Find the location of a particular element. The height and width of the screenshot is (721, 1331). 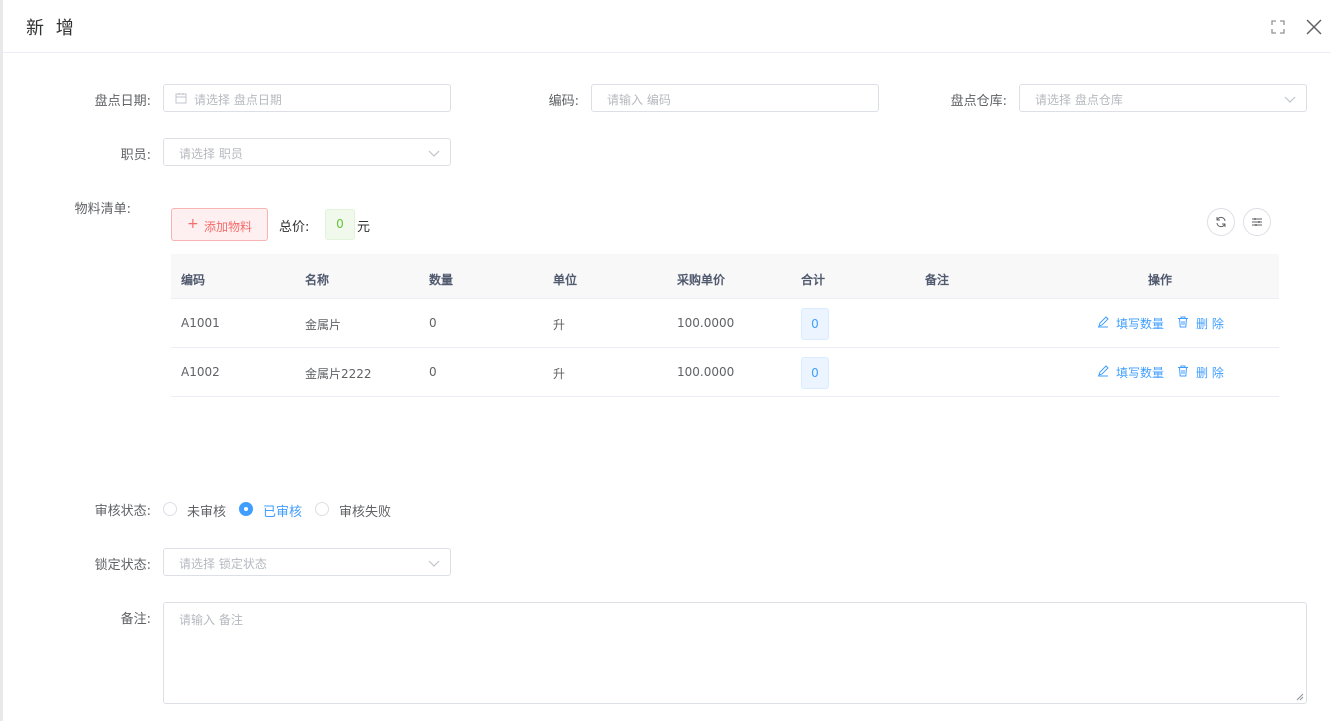

th-remark: 备注 is located at coordinates (937, 280).